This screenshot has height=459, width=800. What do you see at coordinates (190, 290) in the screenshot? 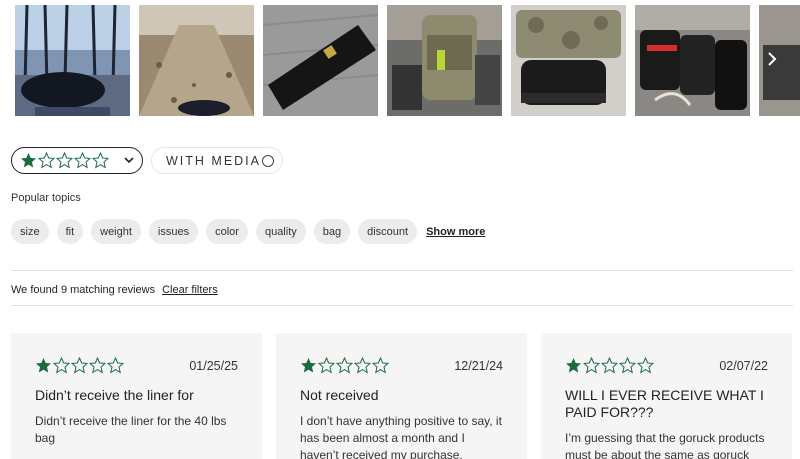
I see `clear-filters-link: Clear filters` at bounding box center [190, 290].